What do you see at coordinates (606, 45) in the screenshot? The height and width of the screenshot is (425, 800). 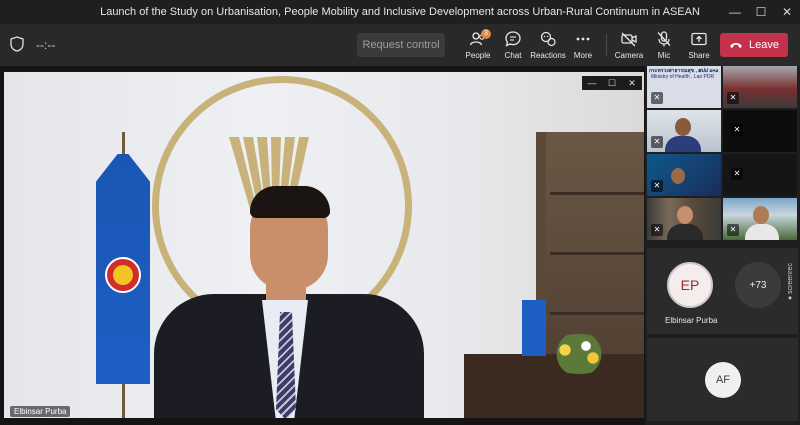 I see `toolbar-divider` at bounding box center [606, 45].